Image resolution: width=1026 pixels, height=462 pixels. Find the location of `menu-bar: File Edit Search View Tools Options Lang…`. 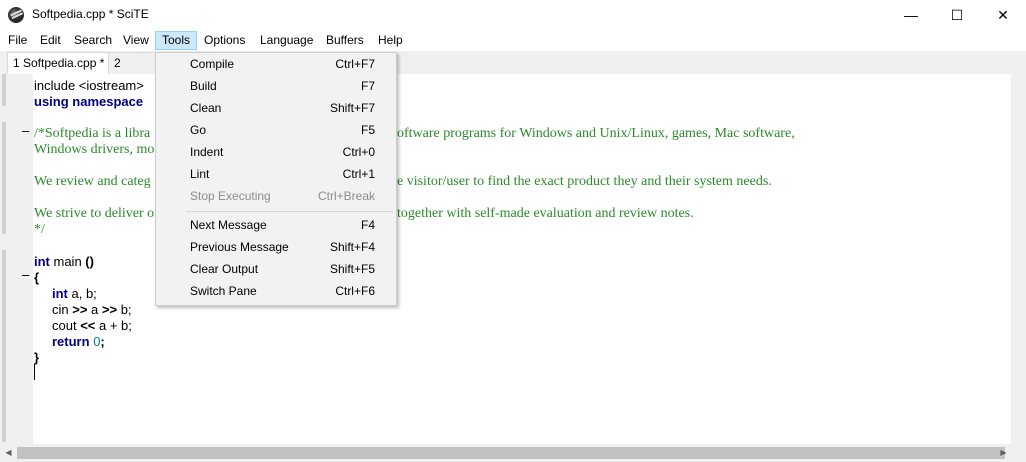

menu-bar: File Edit Search View Tools Options Lang… is located at coordinates (513, 40).